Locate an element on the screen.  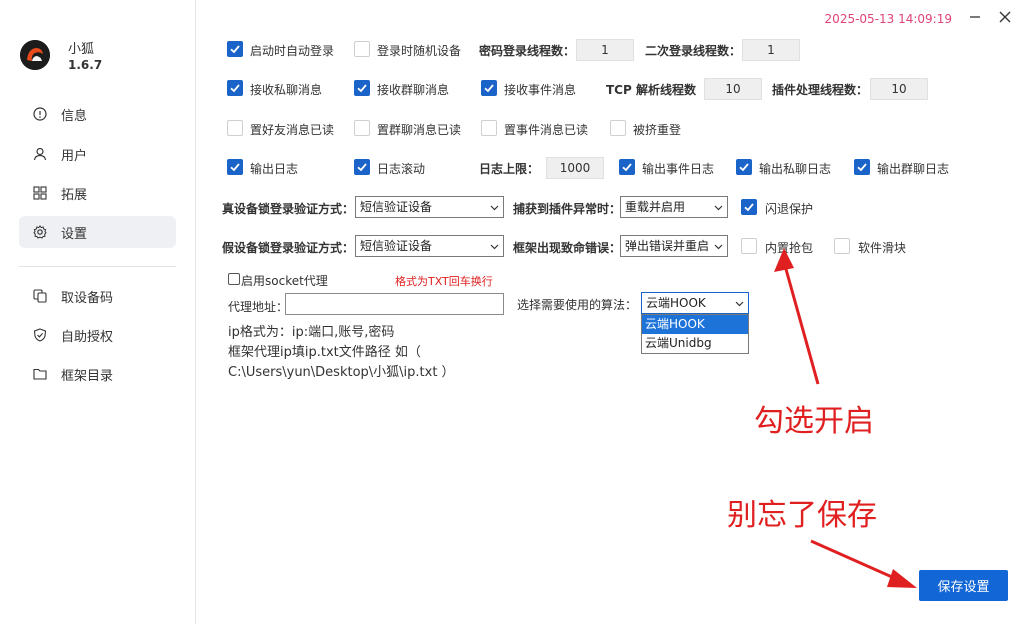
group-read-checkbox is located at coordinates (362, 128).